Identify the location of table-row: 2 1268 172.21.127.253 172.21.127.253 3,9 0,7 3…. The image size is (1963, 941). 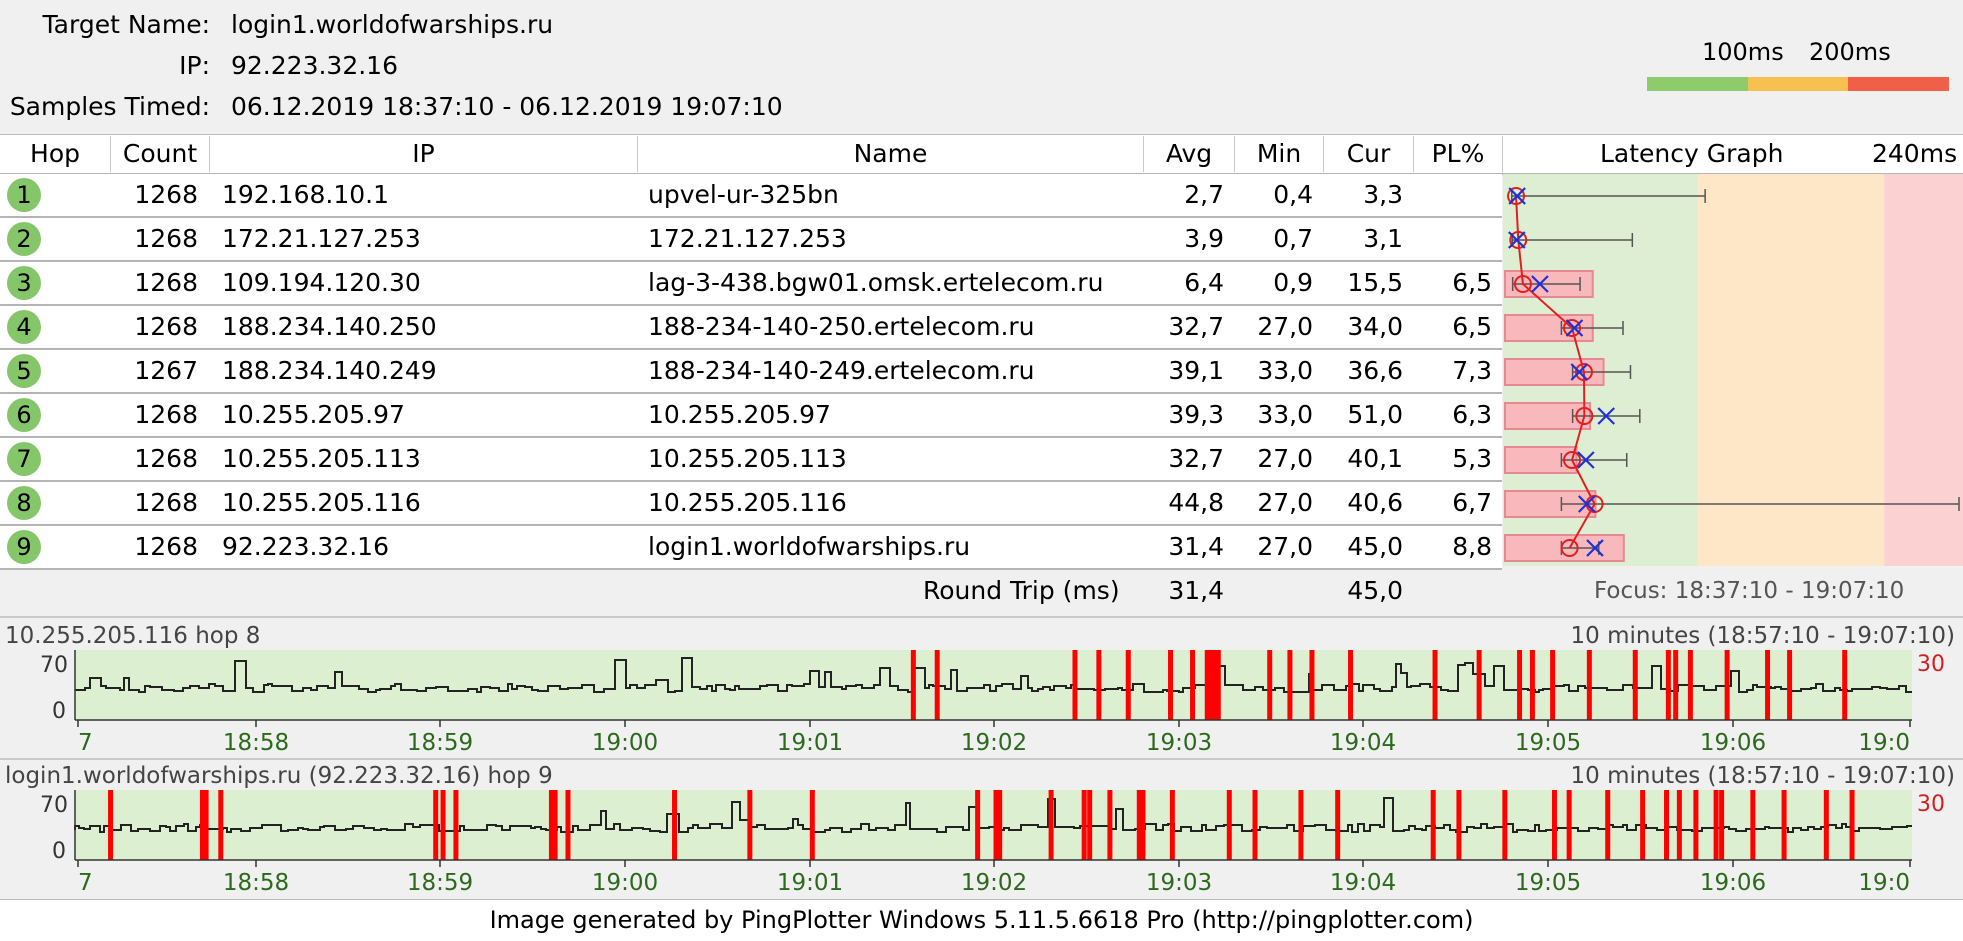
(751, 240).